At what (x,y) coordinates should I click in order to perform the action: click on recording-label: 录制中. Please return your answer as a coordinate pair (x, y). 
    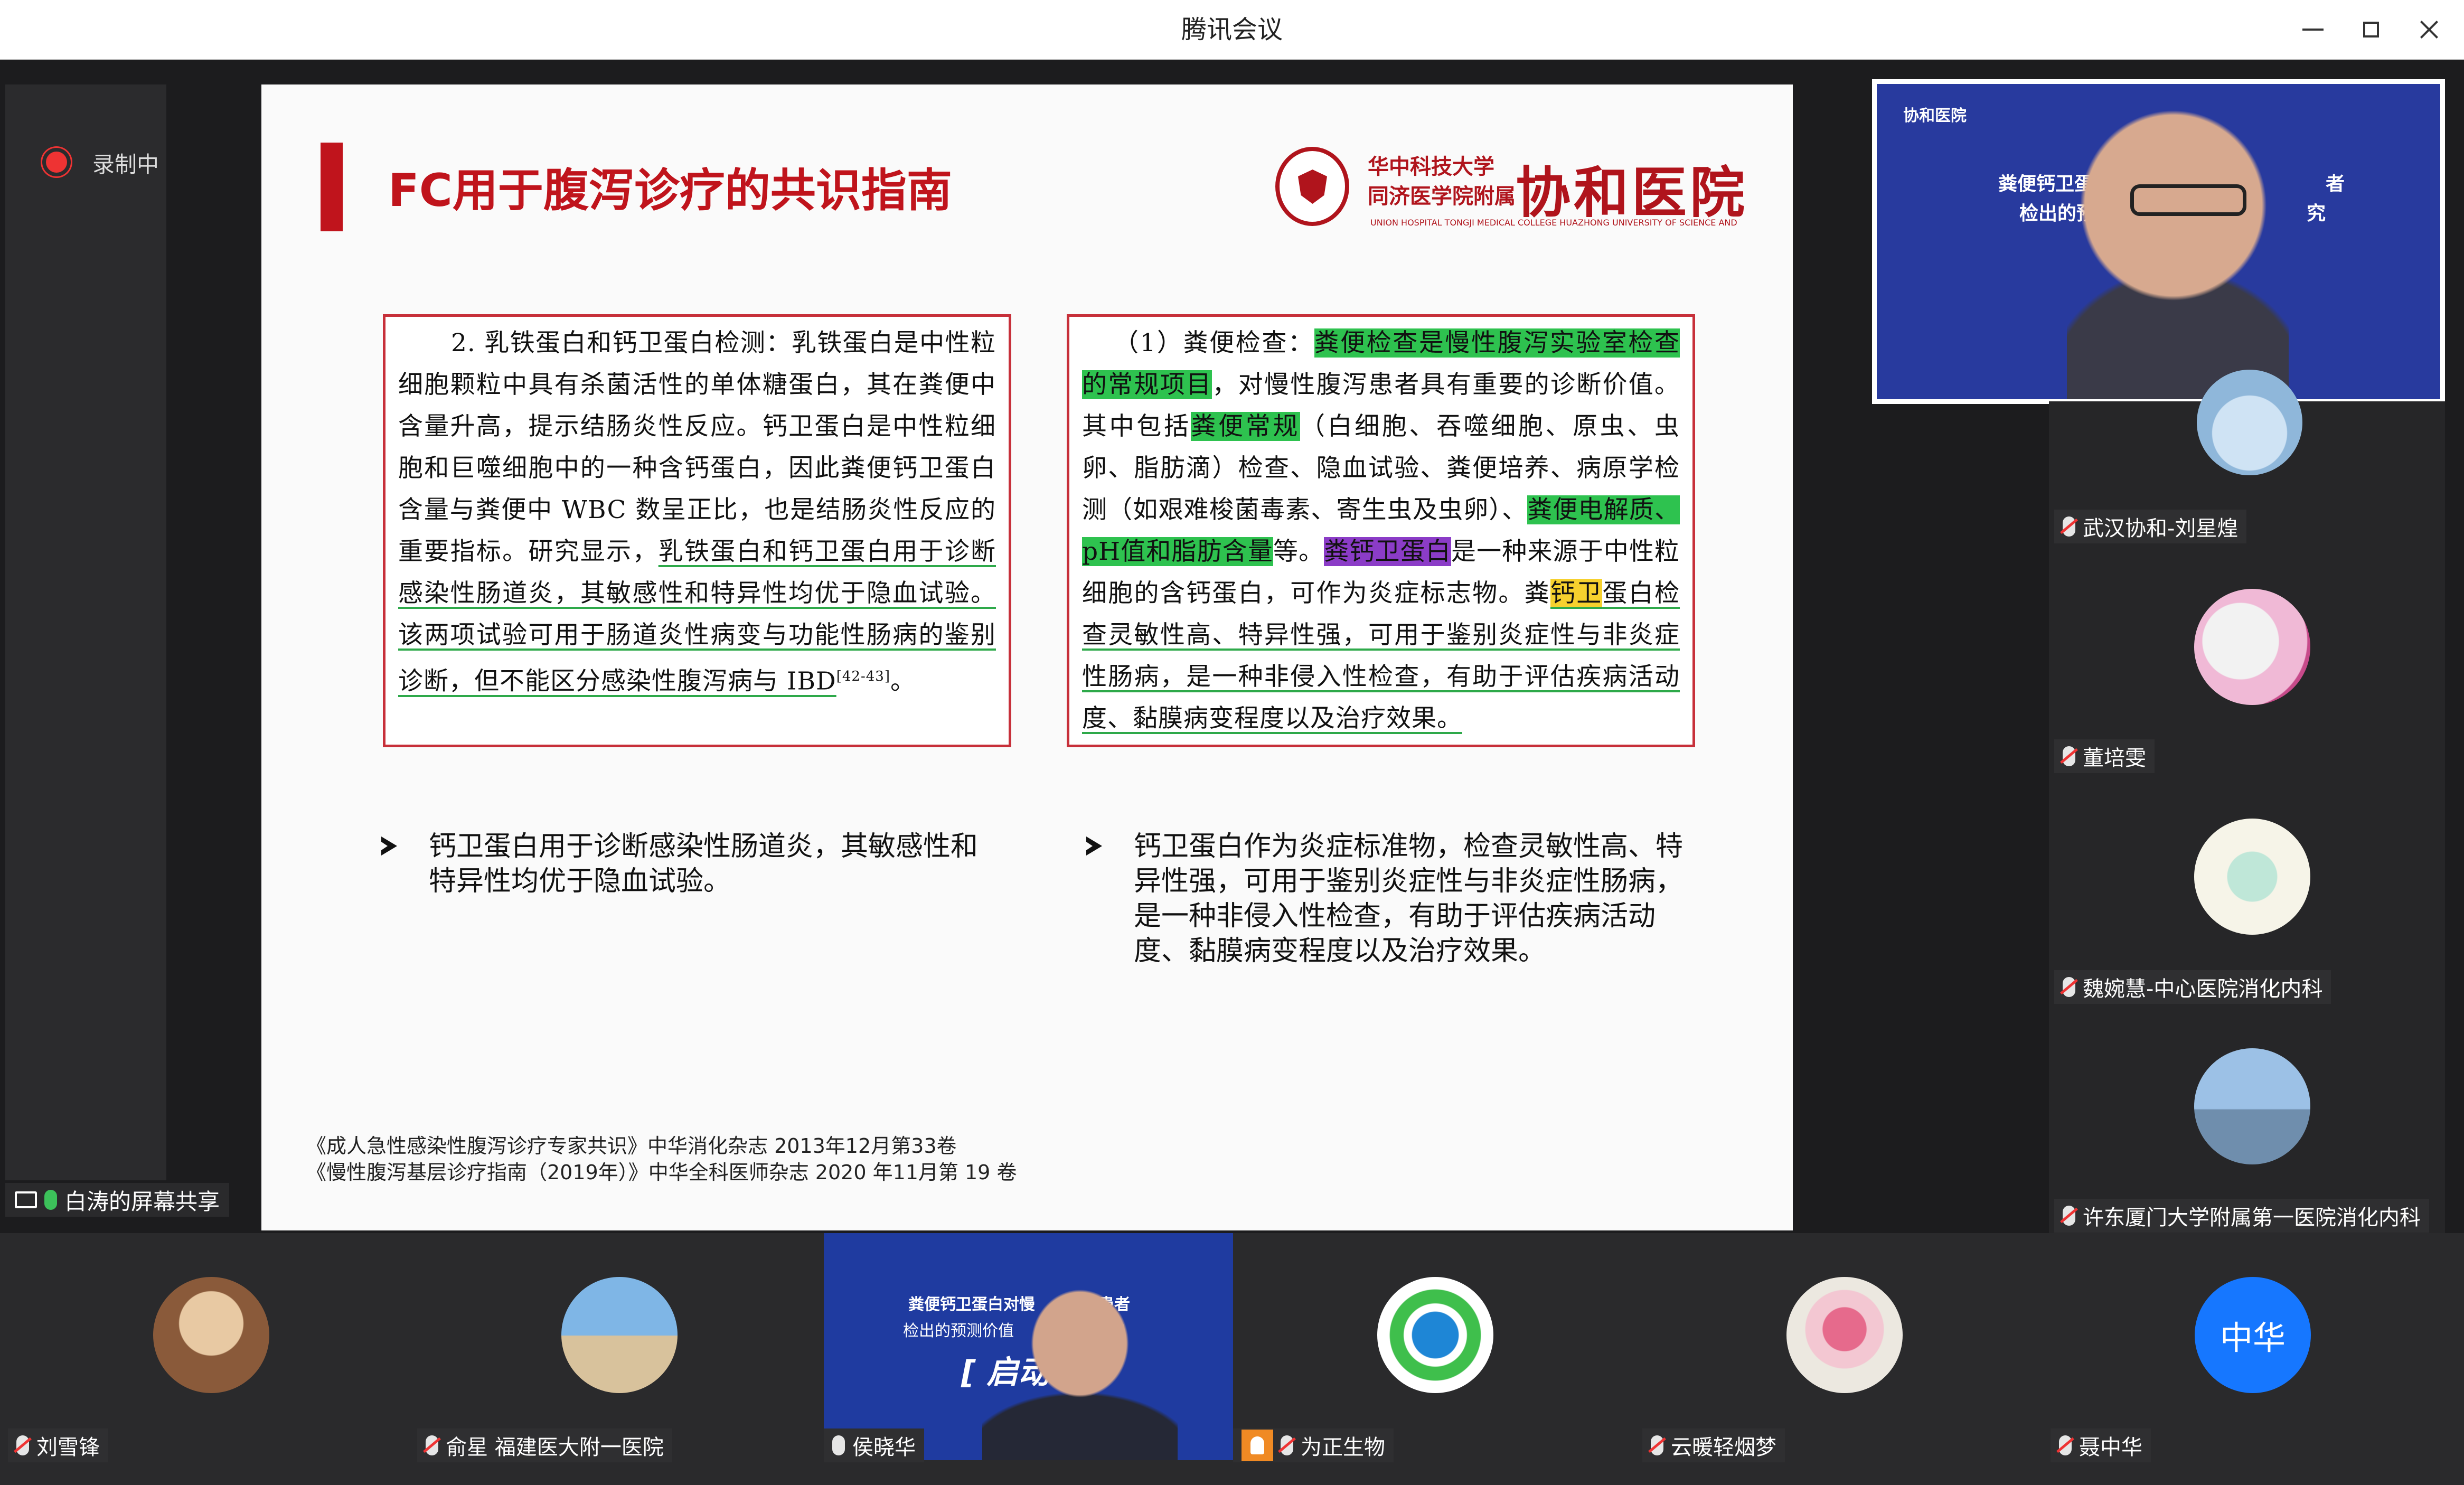
    Looking at the image, I should click on (125, 163).